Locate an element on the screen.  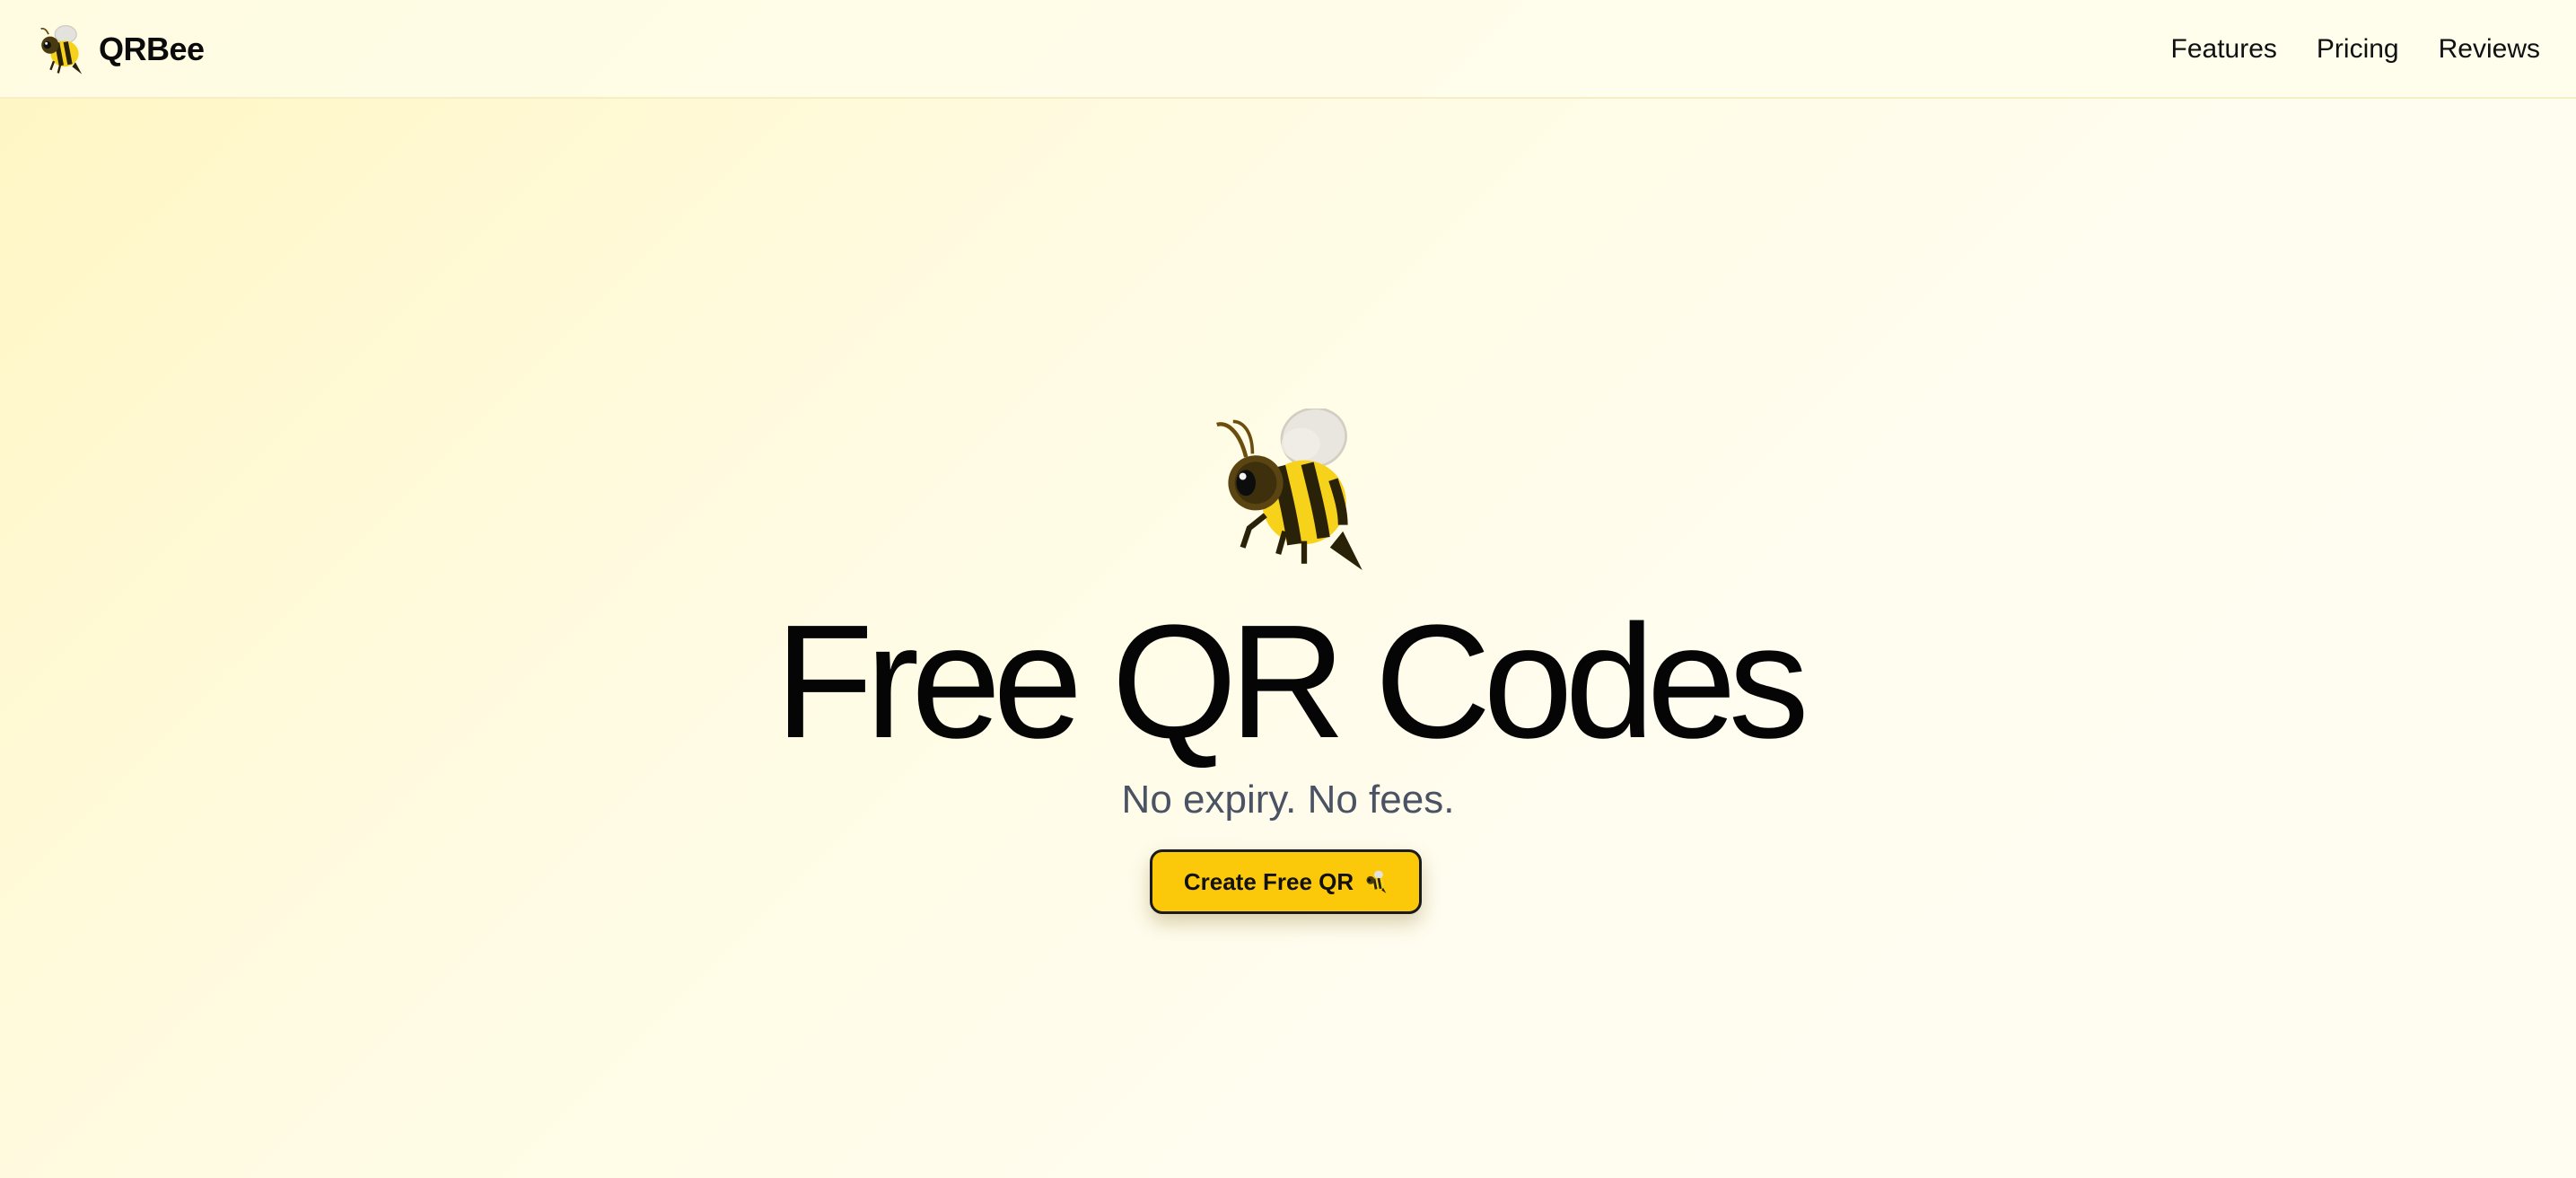
create-free-qr-button: Create Free QR is located at coordinates (1286, 881).